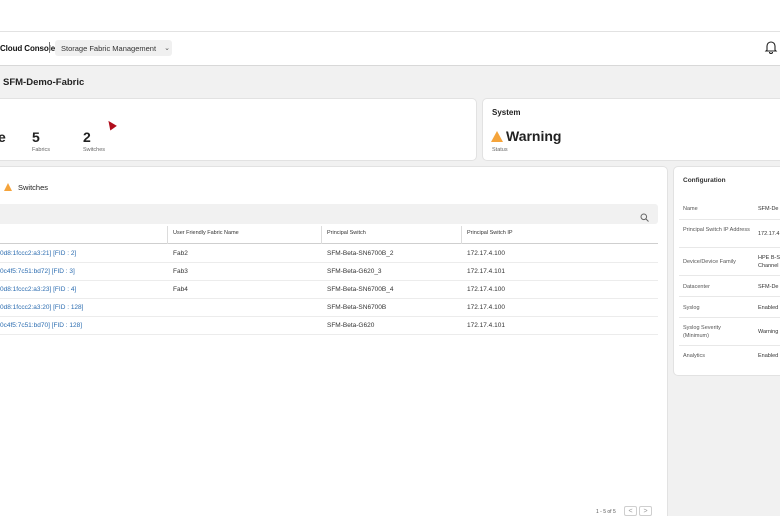 The height and width of the screenshot is (516, 780). I want to click on top-strip, so click(390, 15).